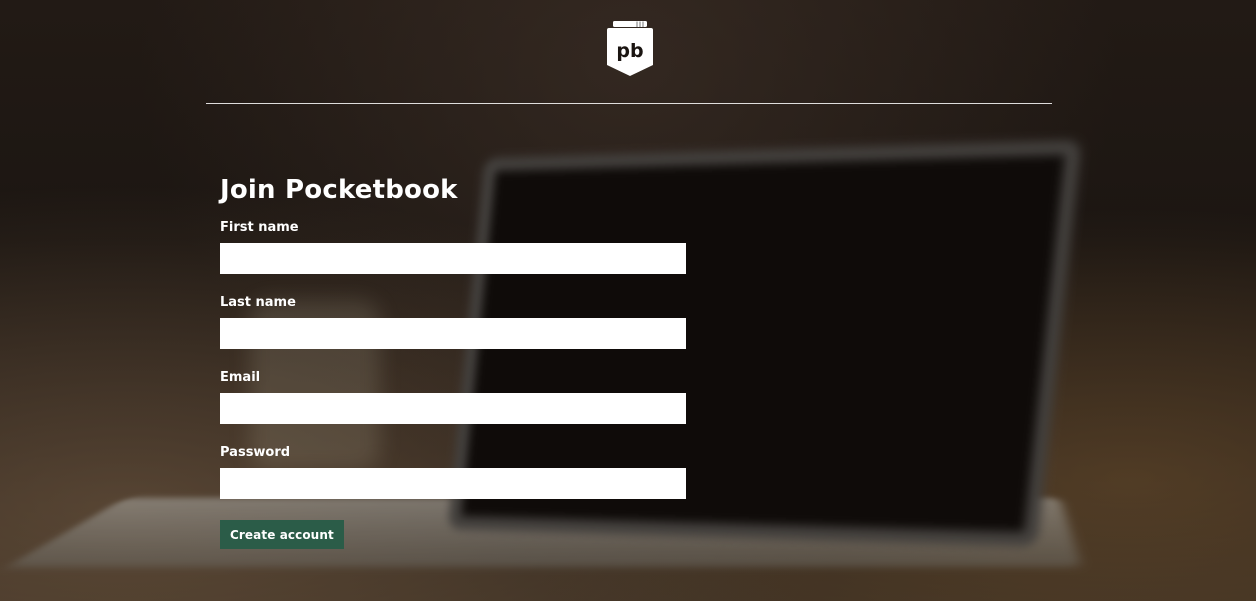 This screenshot has height=601, width=1256. Describe the element at coordinates (282, 534) in the screenshot. I see `create-account-button: Create account` at that location.